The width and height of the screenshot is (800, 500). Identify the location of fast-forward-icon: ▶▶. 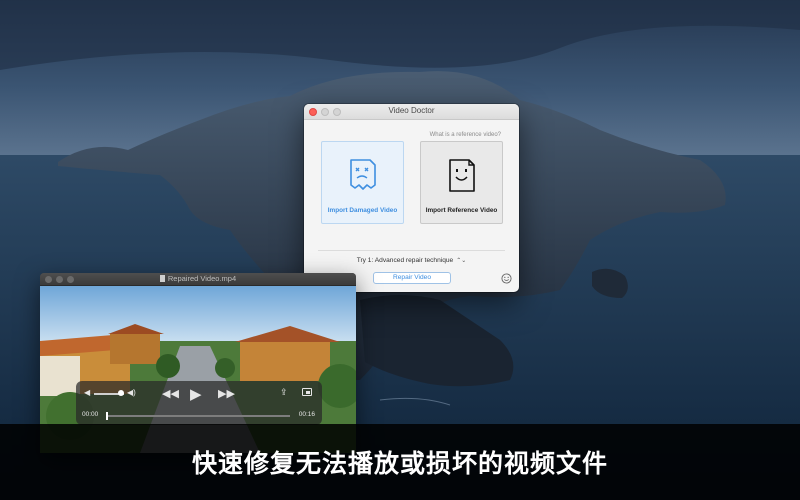
(226, 393).